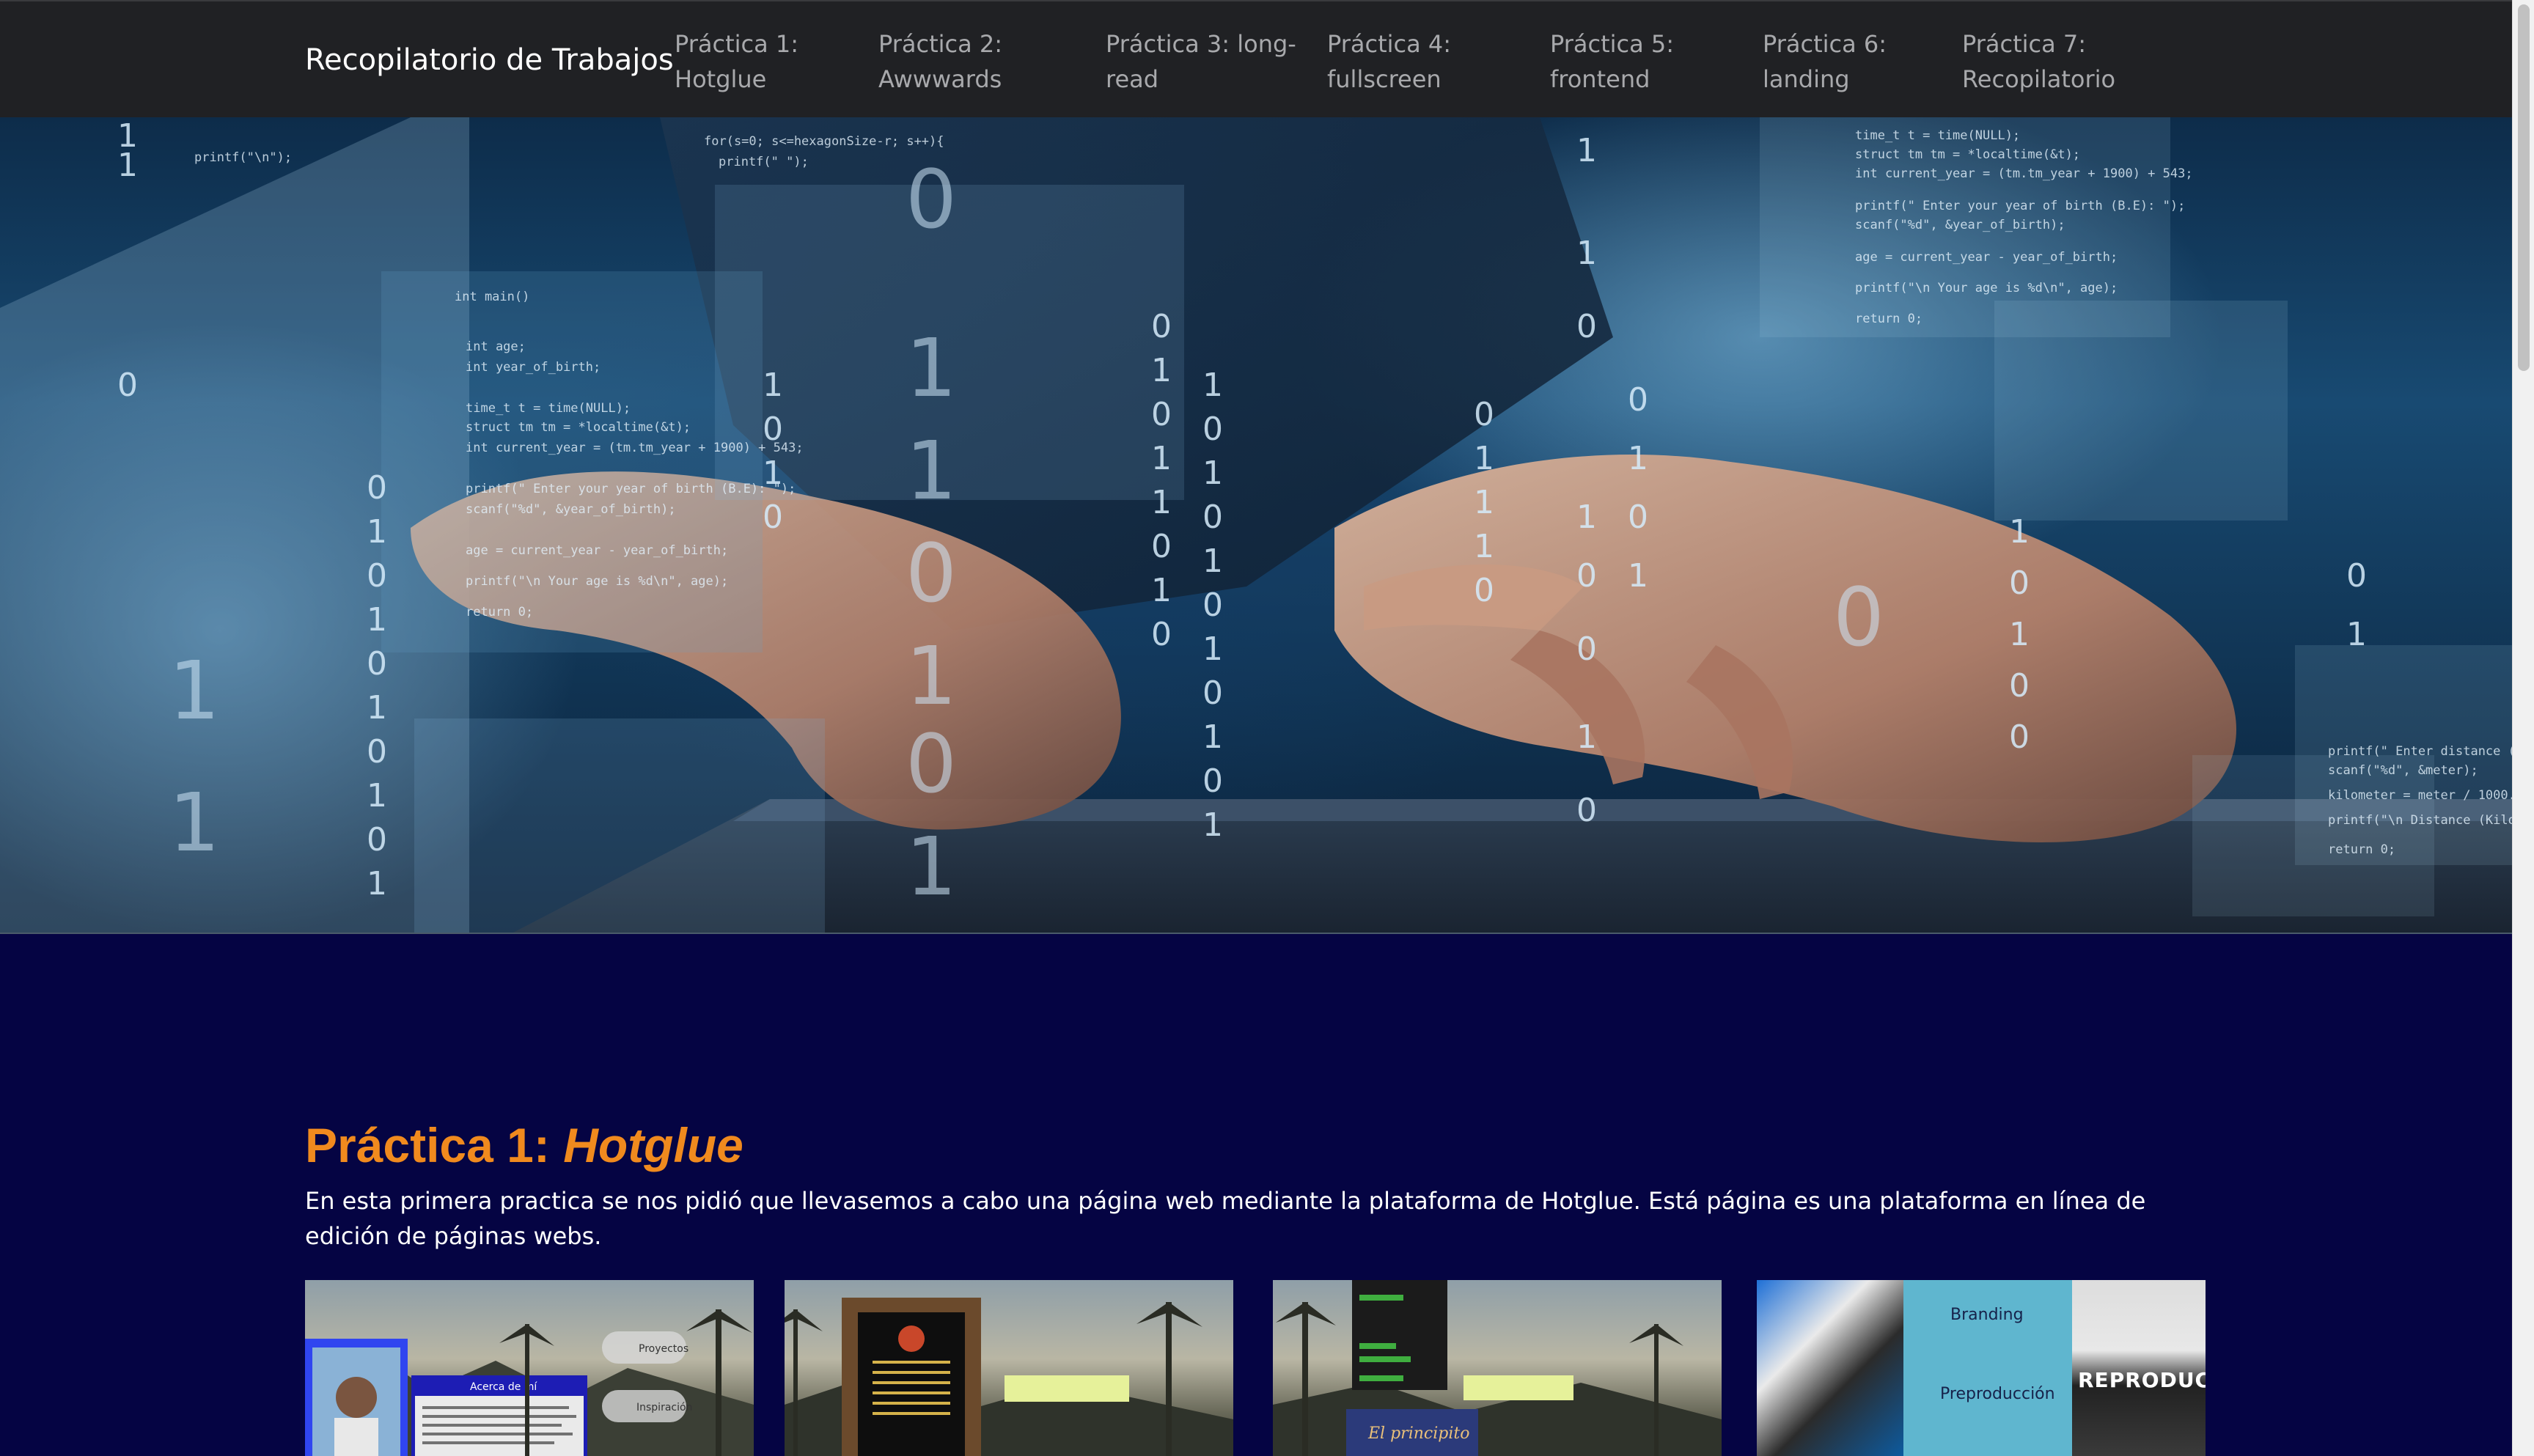  What do you see at coordinates (1418, 1433) in the screenshot?
I see `svg-text: El principito` at bounding box center [1418, 1433].